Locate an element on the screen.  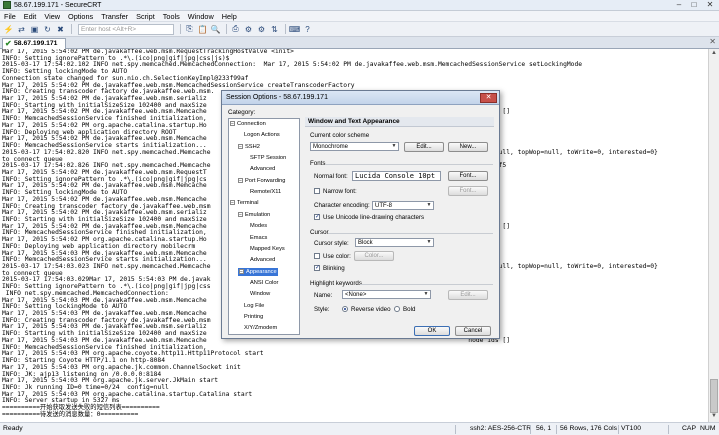
menu-window: Window is located at coordinates (201, 16).